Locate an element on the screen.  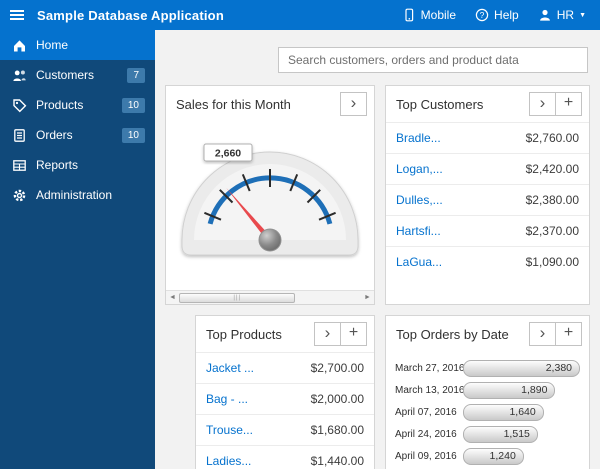
scrollbar-track: ||| is located at coordinates (270, 298).